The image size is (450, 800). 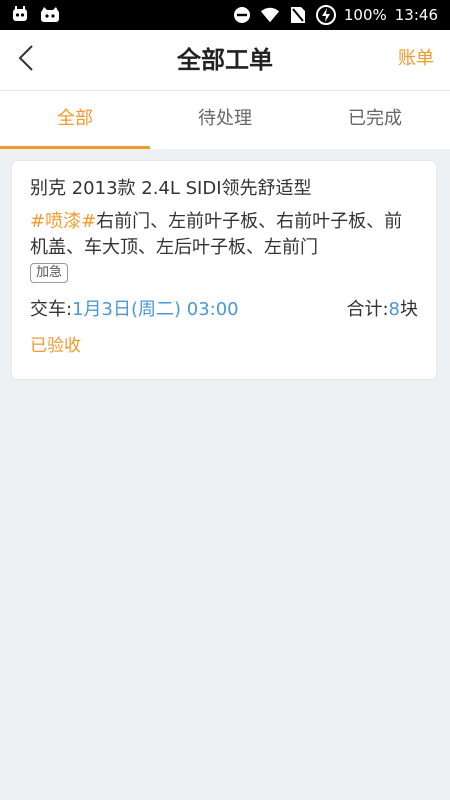 What do you see at coordinates (394, 309) in the screenshot?
I see `total-count: 8` at bounding box center [394, 309].